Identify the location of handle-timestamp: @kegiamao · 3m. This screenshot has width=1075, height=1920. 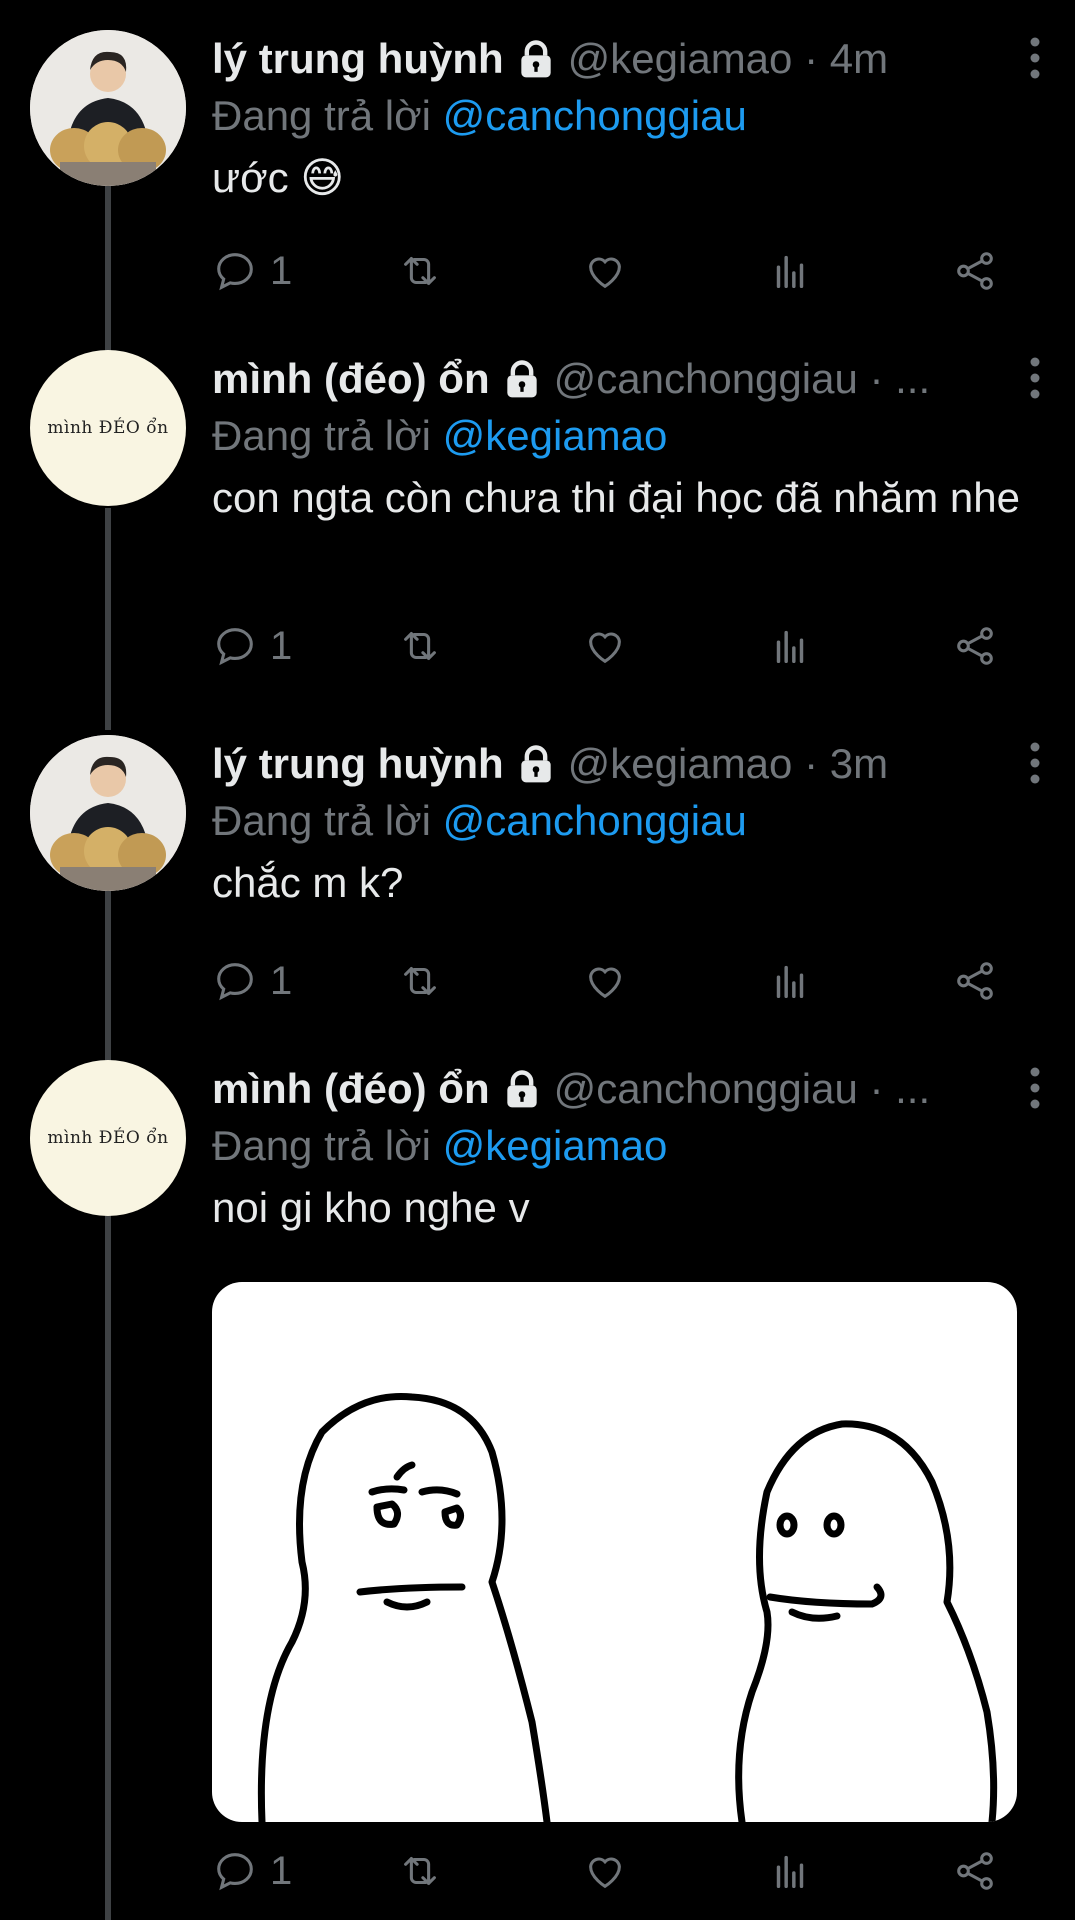
(728, 764).